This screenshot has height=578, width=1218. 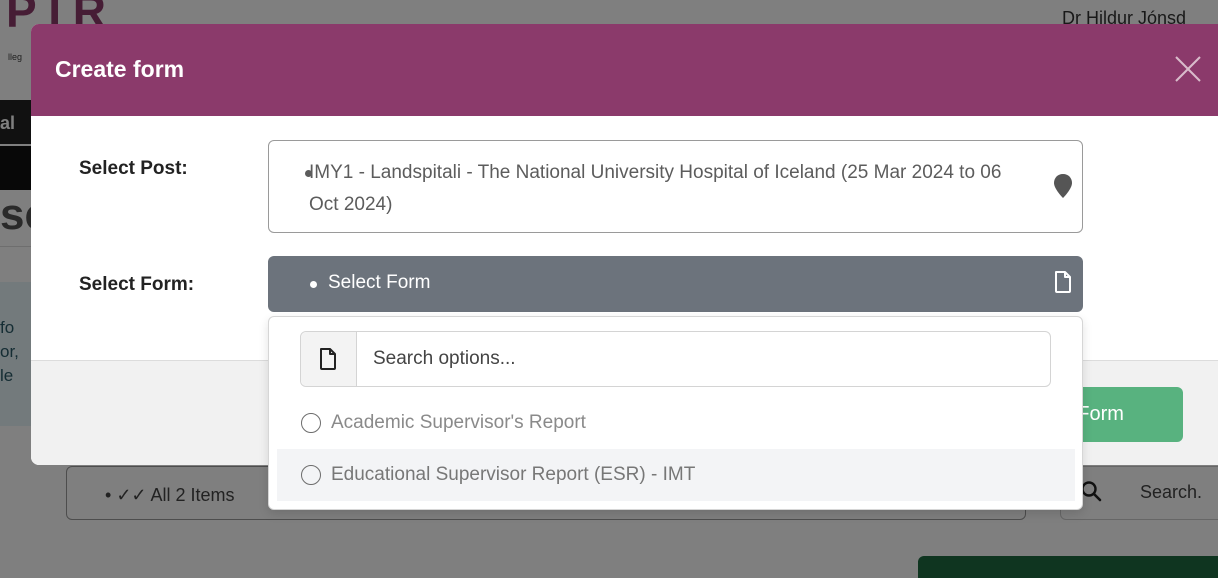 What do you see at coordinates (675, 284) in the screenshot?
I see `select-form-dropdown: Select Form` at bounding box center [675, 284].